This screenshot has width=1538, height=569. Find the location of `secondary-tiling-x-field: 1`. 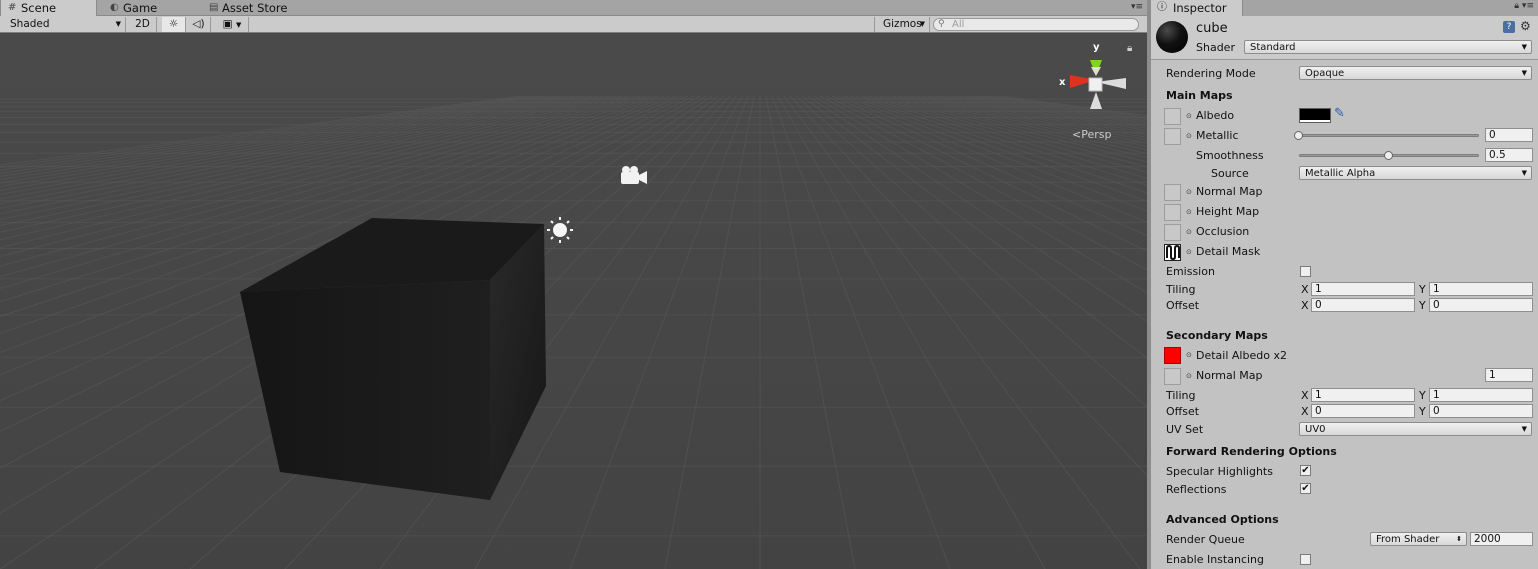

secondary-tiling-x-field: 1 is located at coordinates (1363, 395).